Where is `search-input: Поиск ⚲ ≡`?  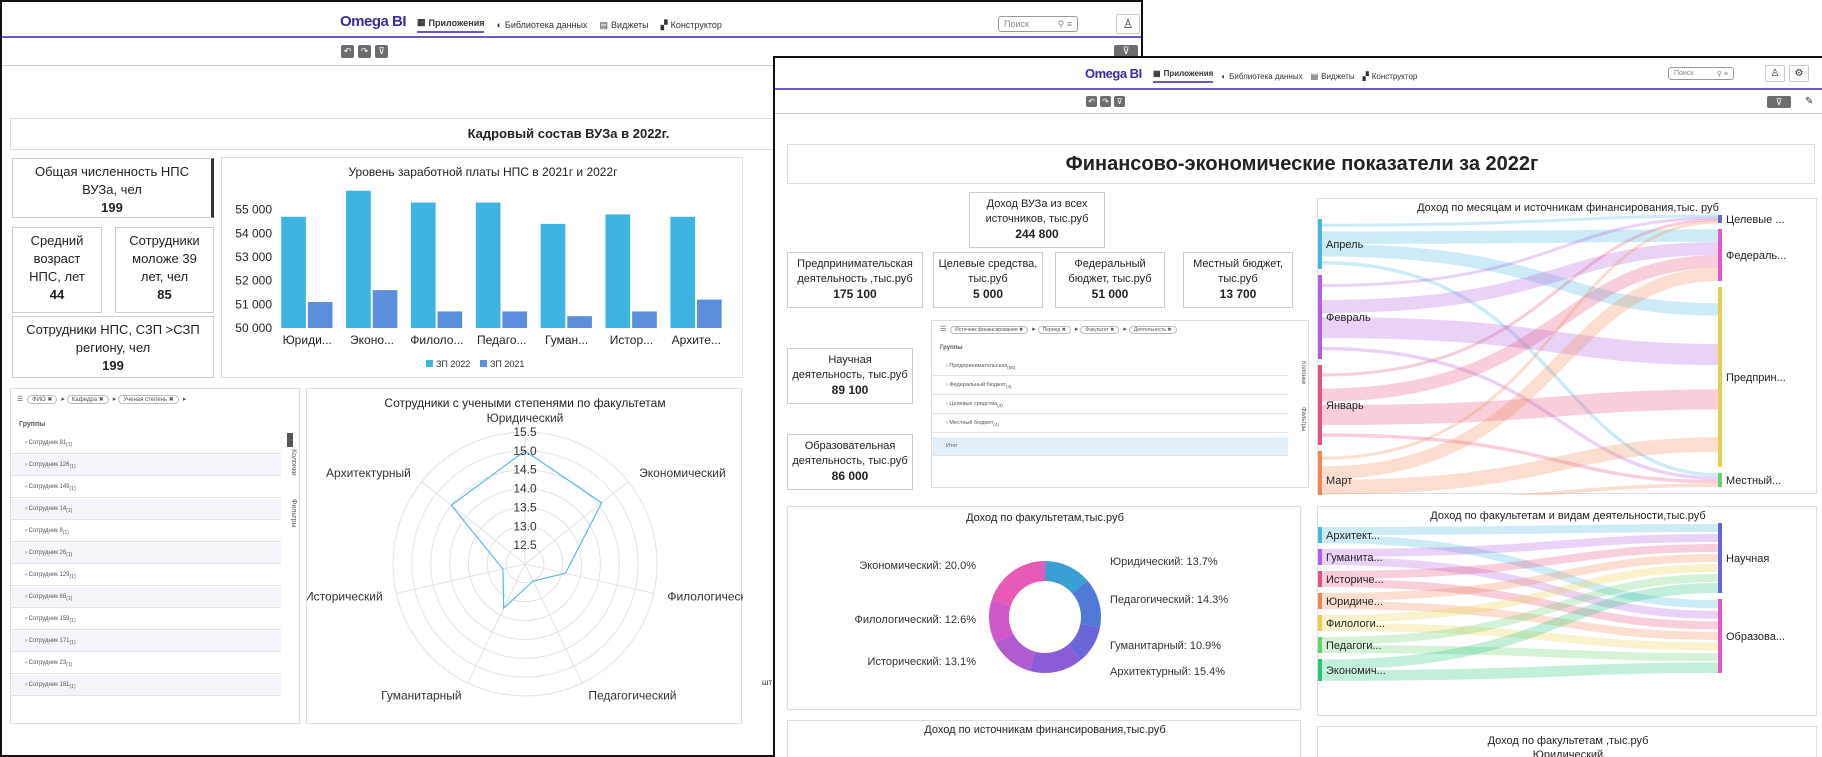
search-input: Поиск ⚲ ≡ is located at coordinates (1038, 24).